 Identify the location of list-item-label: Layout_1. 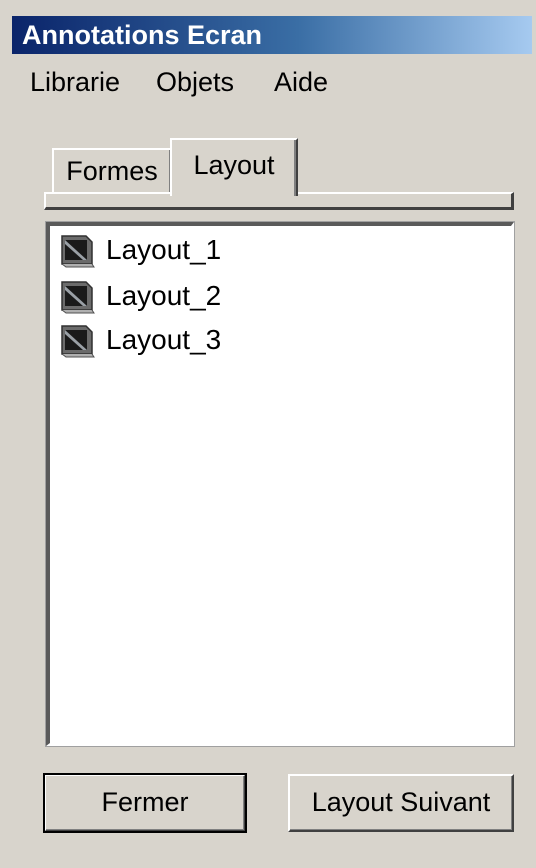
(164, 249).